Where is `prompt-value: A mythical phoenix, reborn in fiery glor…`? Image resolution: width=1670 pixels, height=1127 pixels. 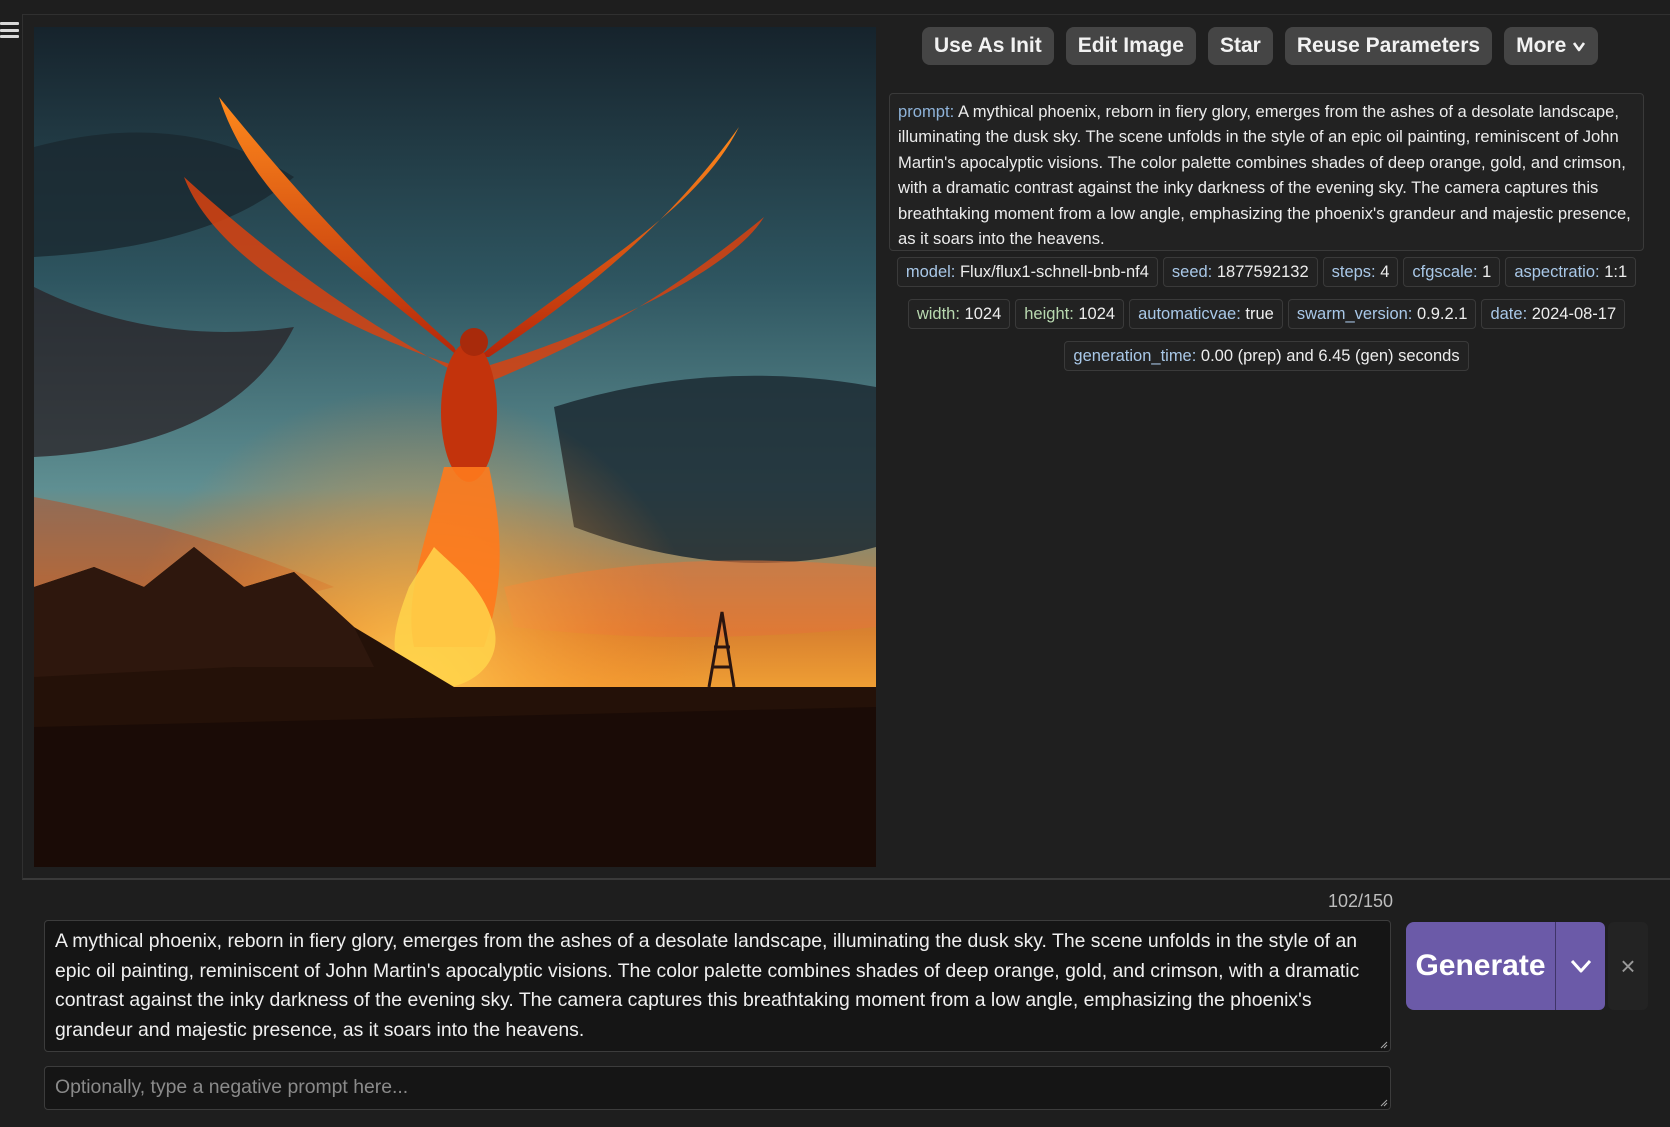 prompt-value: A mythical phoenix, reborn in fiery glor… is located at coordinates (1264, 175).